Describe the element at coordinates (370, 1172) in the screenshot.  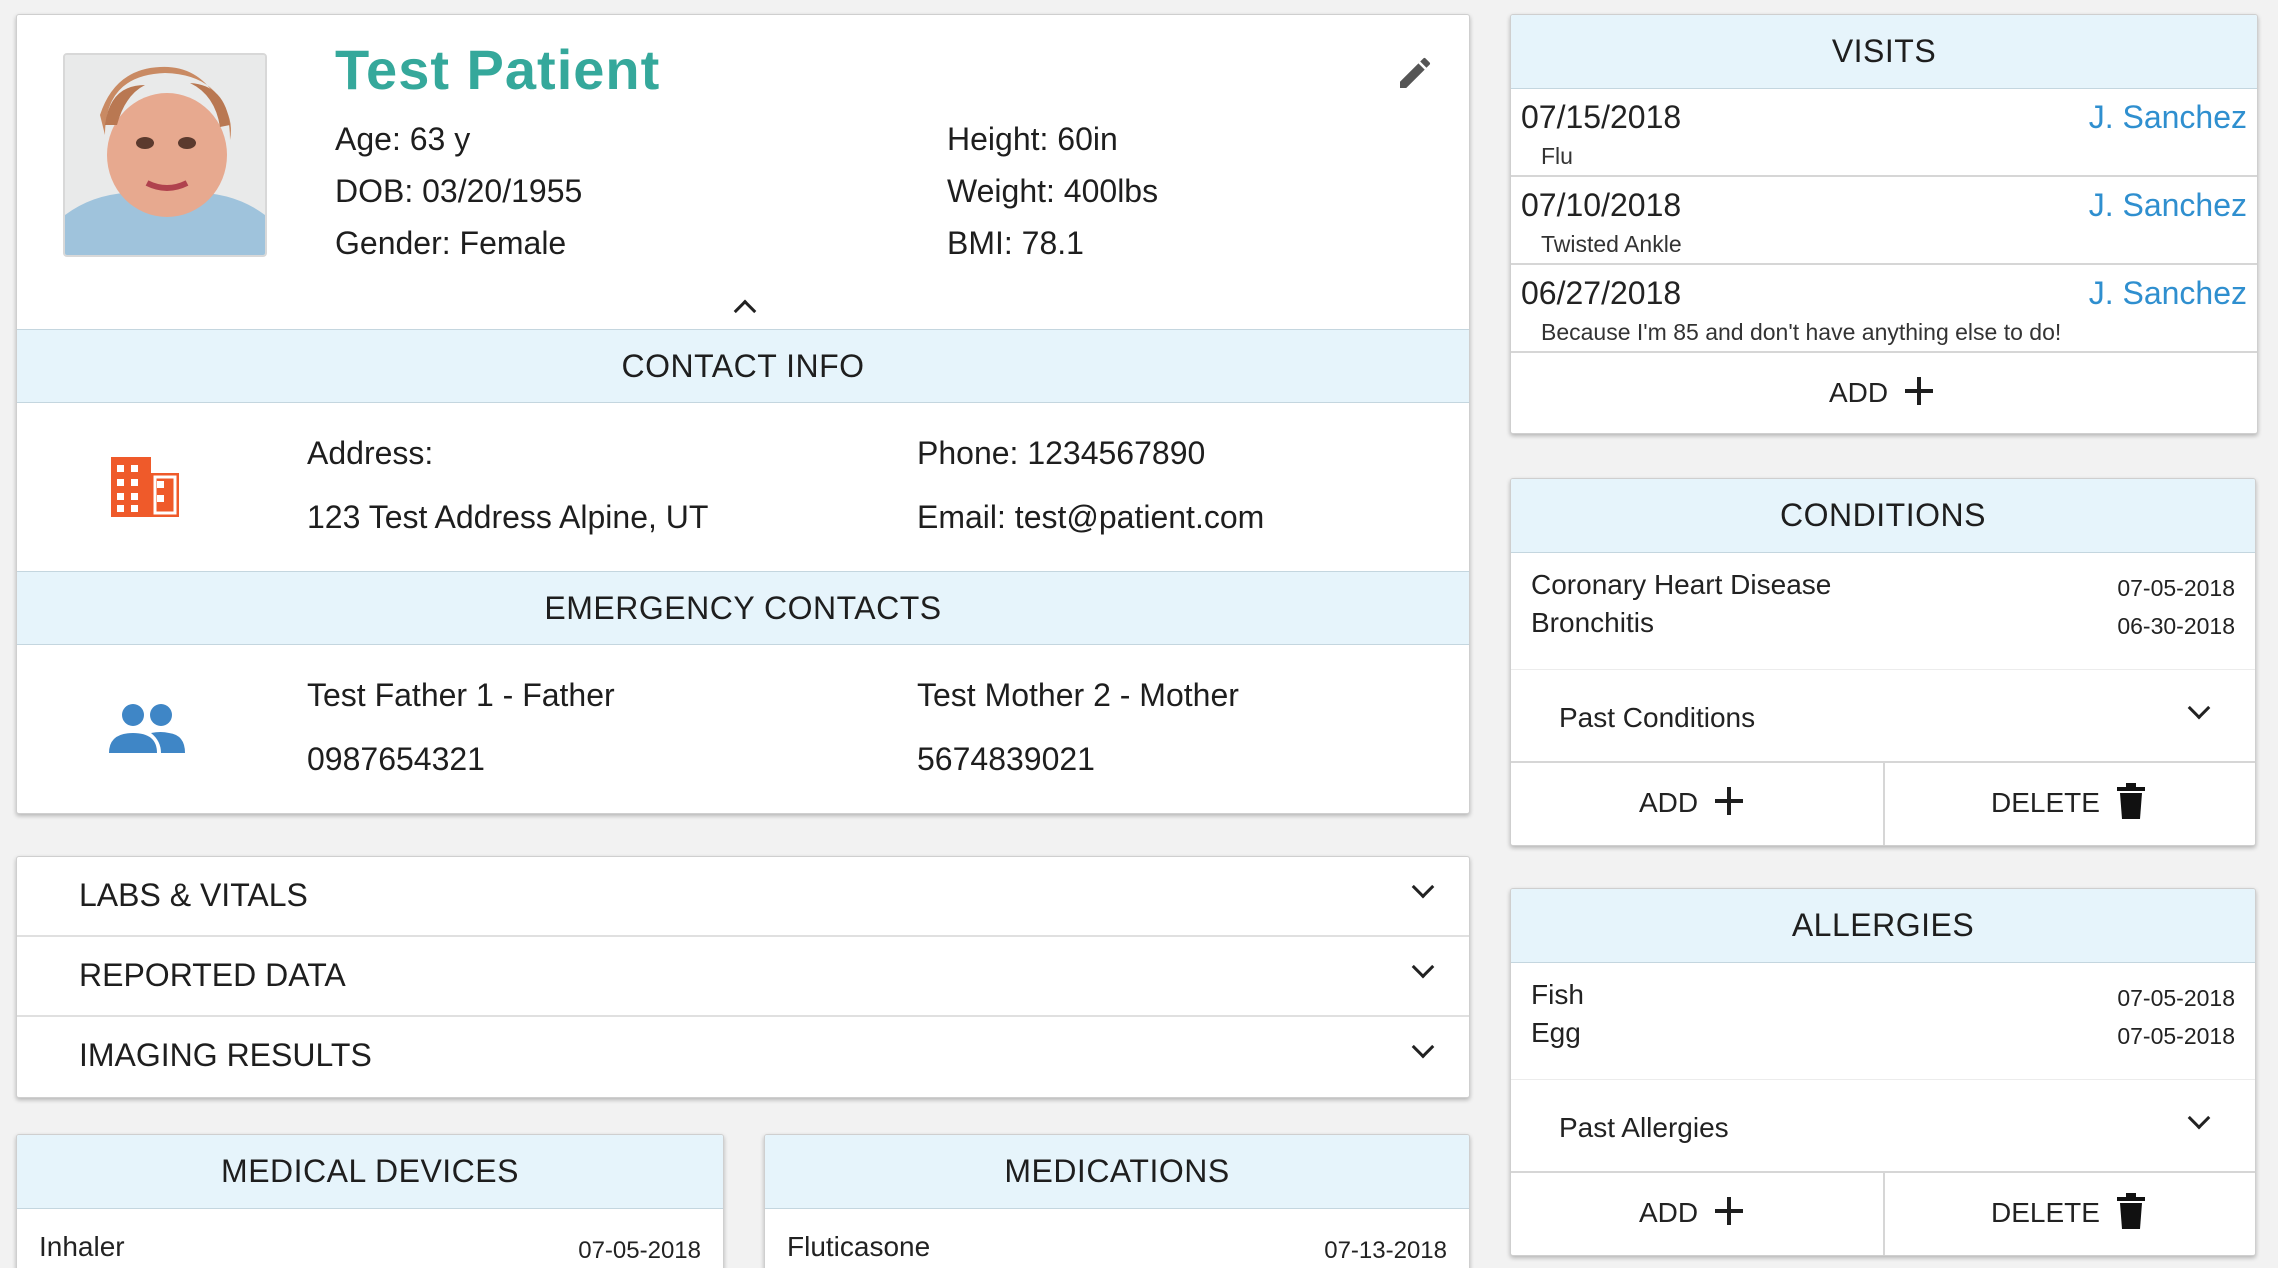
I see `medical-devices-header: MEDICAL DEVICES` at that location.